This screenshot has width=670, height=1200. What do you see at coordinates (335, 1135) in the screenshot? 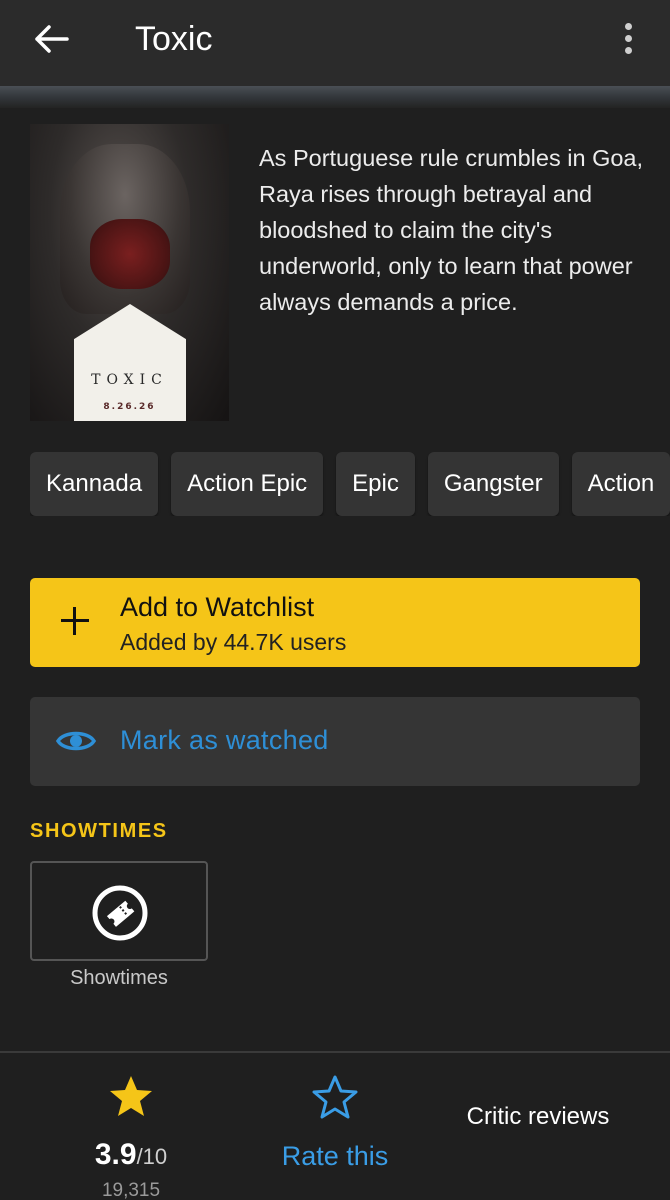
I see `rate-this-button: Rate this` at bounding box center [335, 1135].